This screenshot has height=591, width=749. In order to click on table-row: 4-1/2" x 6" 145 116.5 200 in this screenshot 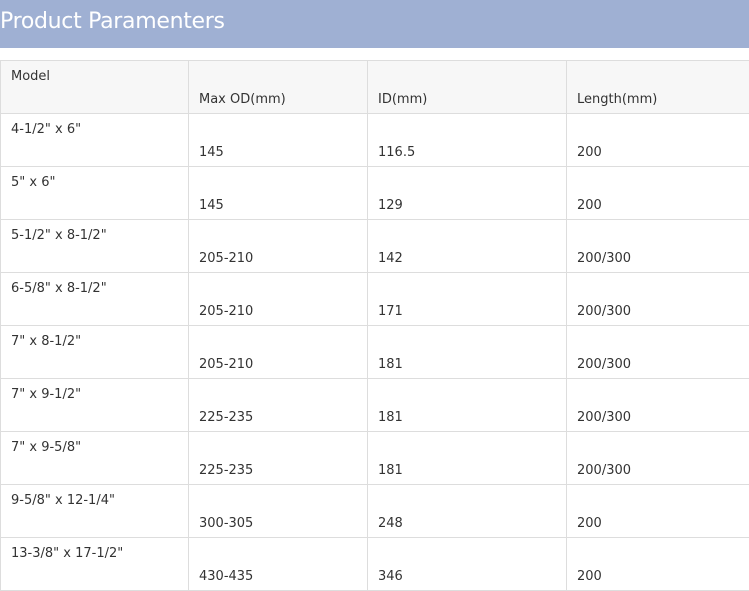, I will do `click(374, 140)`.